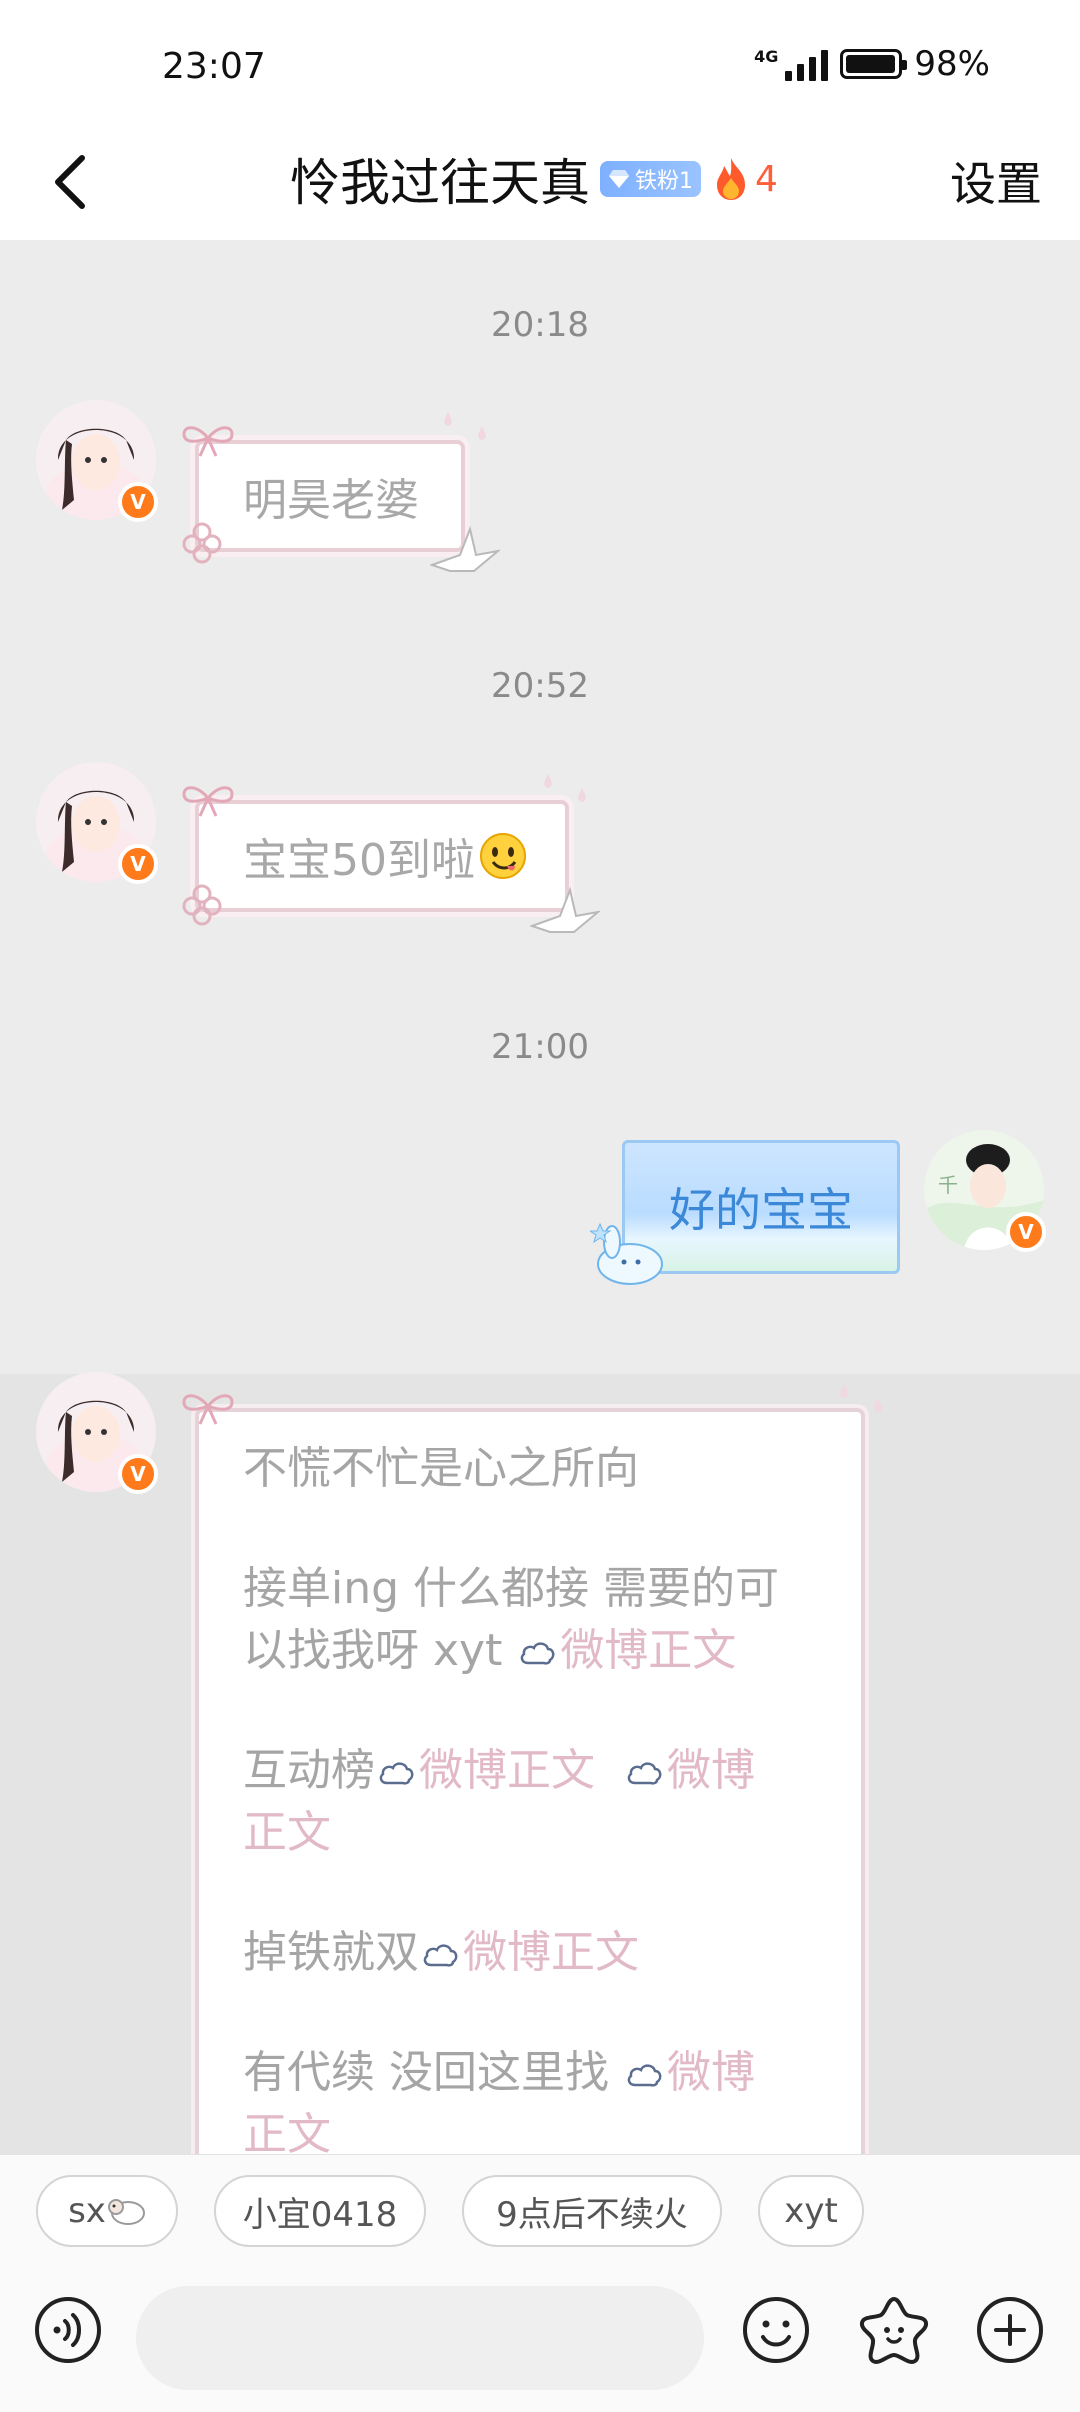  What do you see at coordinates (766, 179) in the screenshot?
I see `fire-count-value: 4` at bounding box center [766, 179].